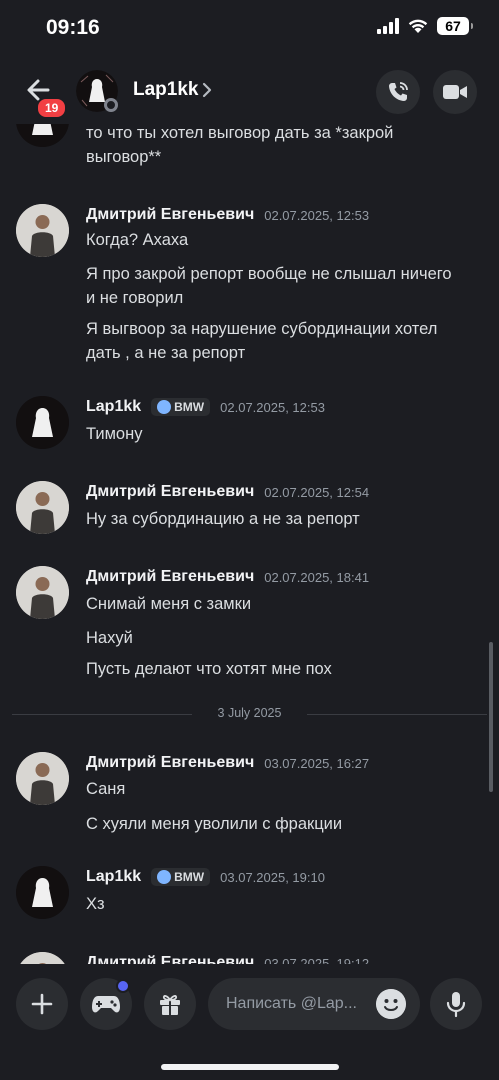  I want to click on message-header: Дмитрий Евгеньевич 03.07.2025, 19:12, so click(227, 959).